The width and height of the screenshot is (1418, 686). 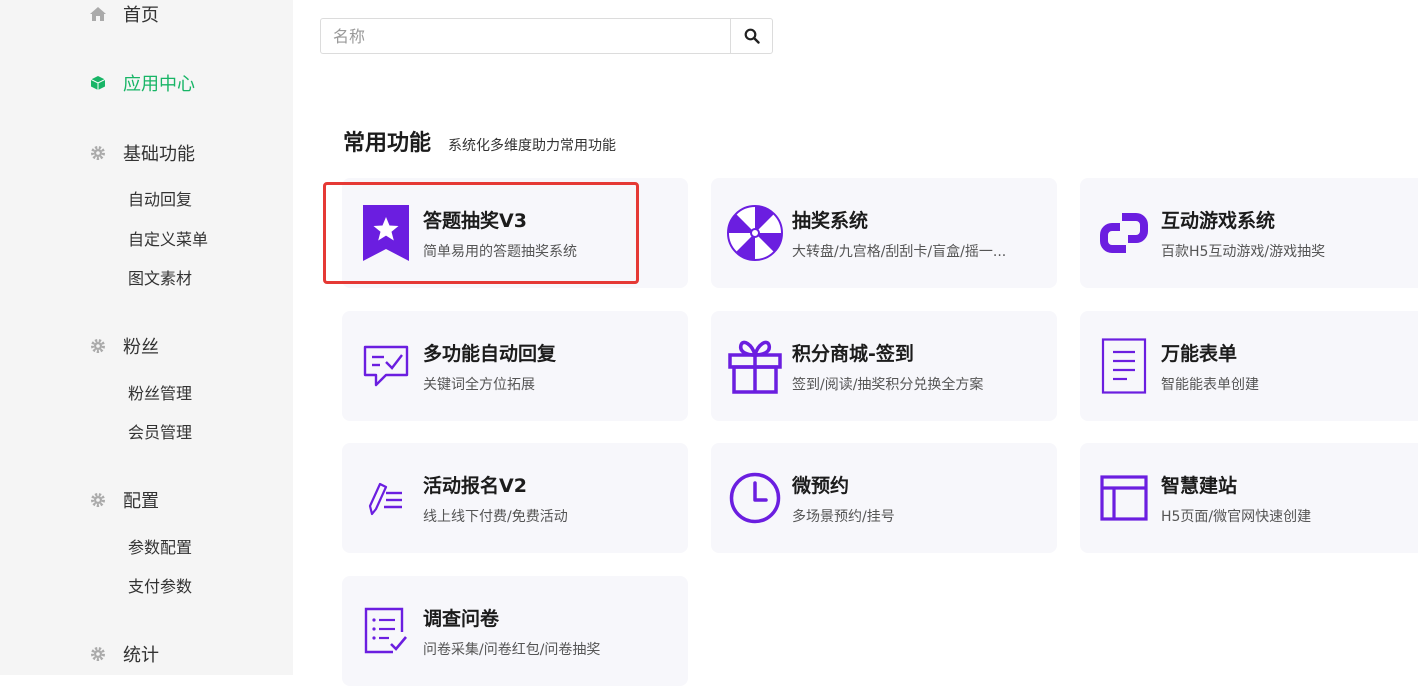 I want to click on card-title: 互动游戏系统, so click(x=1218, y=221).